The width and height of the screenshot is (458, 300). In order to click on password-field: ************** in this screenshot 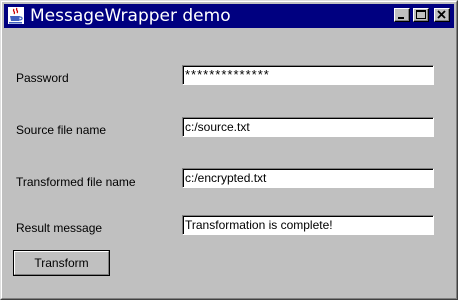, I will do `click(308, 75)`.